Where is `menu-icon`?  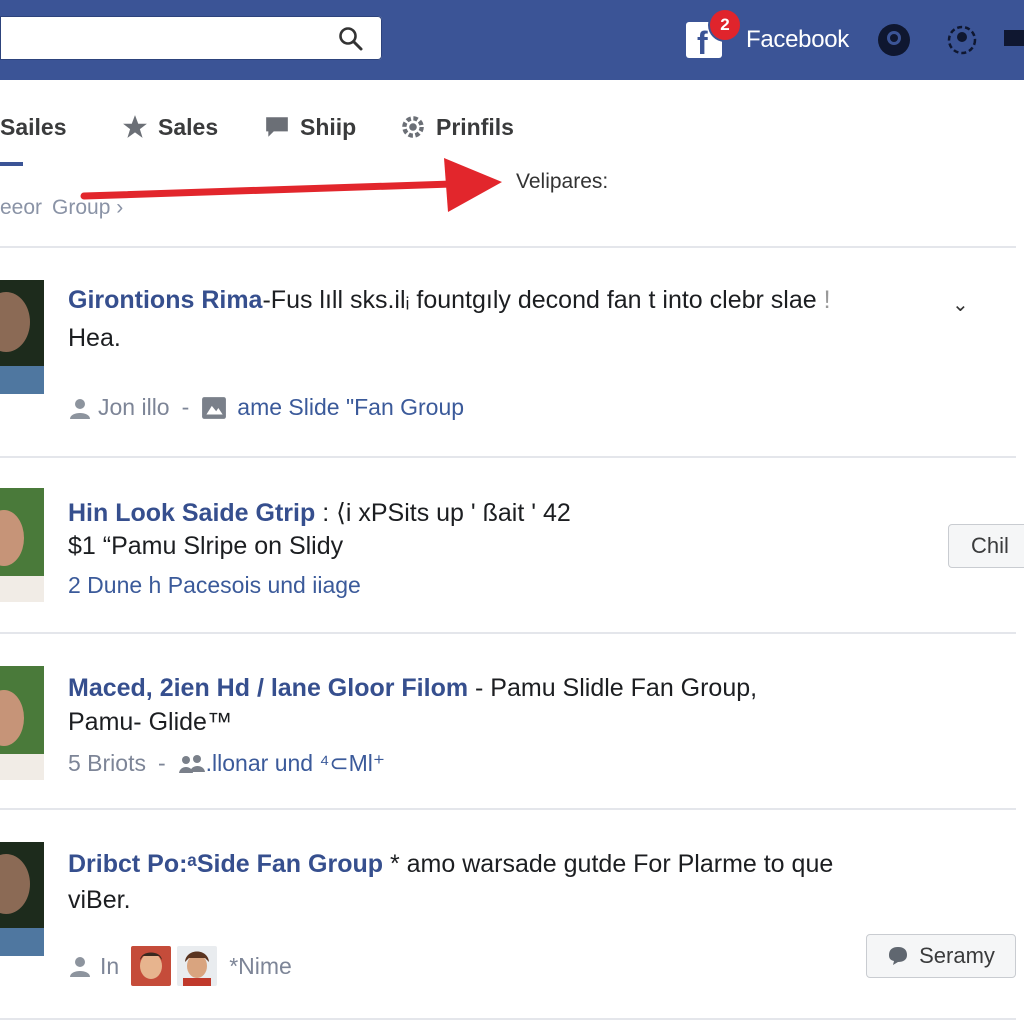
menu-icon is located at coordinates (1013, 40).